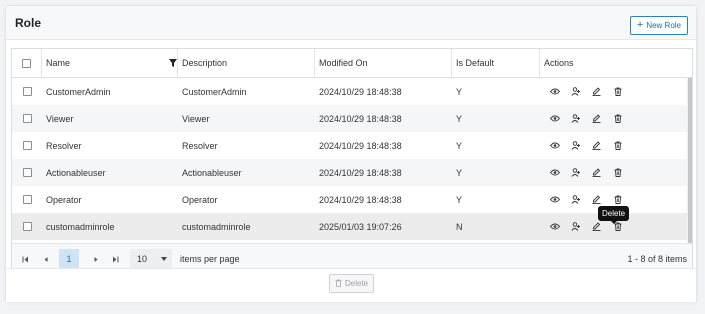  I want to click on cell-name: Resolver, so click(64, 145).